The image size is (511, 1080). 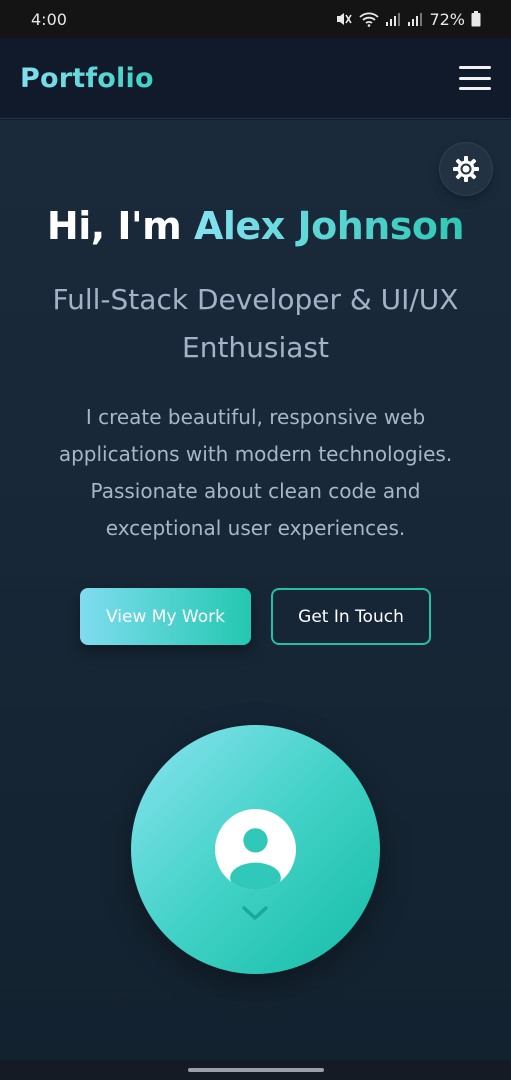 What do you see at coordinates (120, 226) in the screenshot?
I see `greeting-text: Hi, I'm` at bounding box center [120, 226].